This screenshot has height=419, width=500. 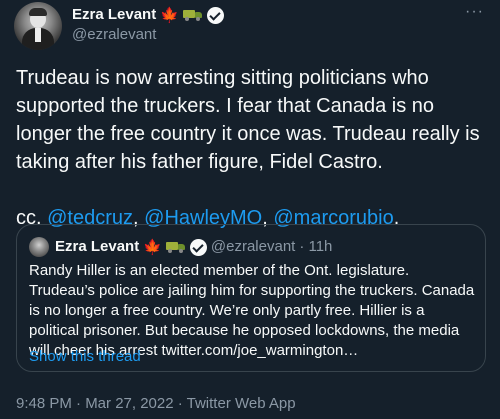 I want to click on quoted-avatar, so click(x=39, y=247).